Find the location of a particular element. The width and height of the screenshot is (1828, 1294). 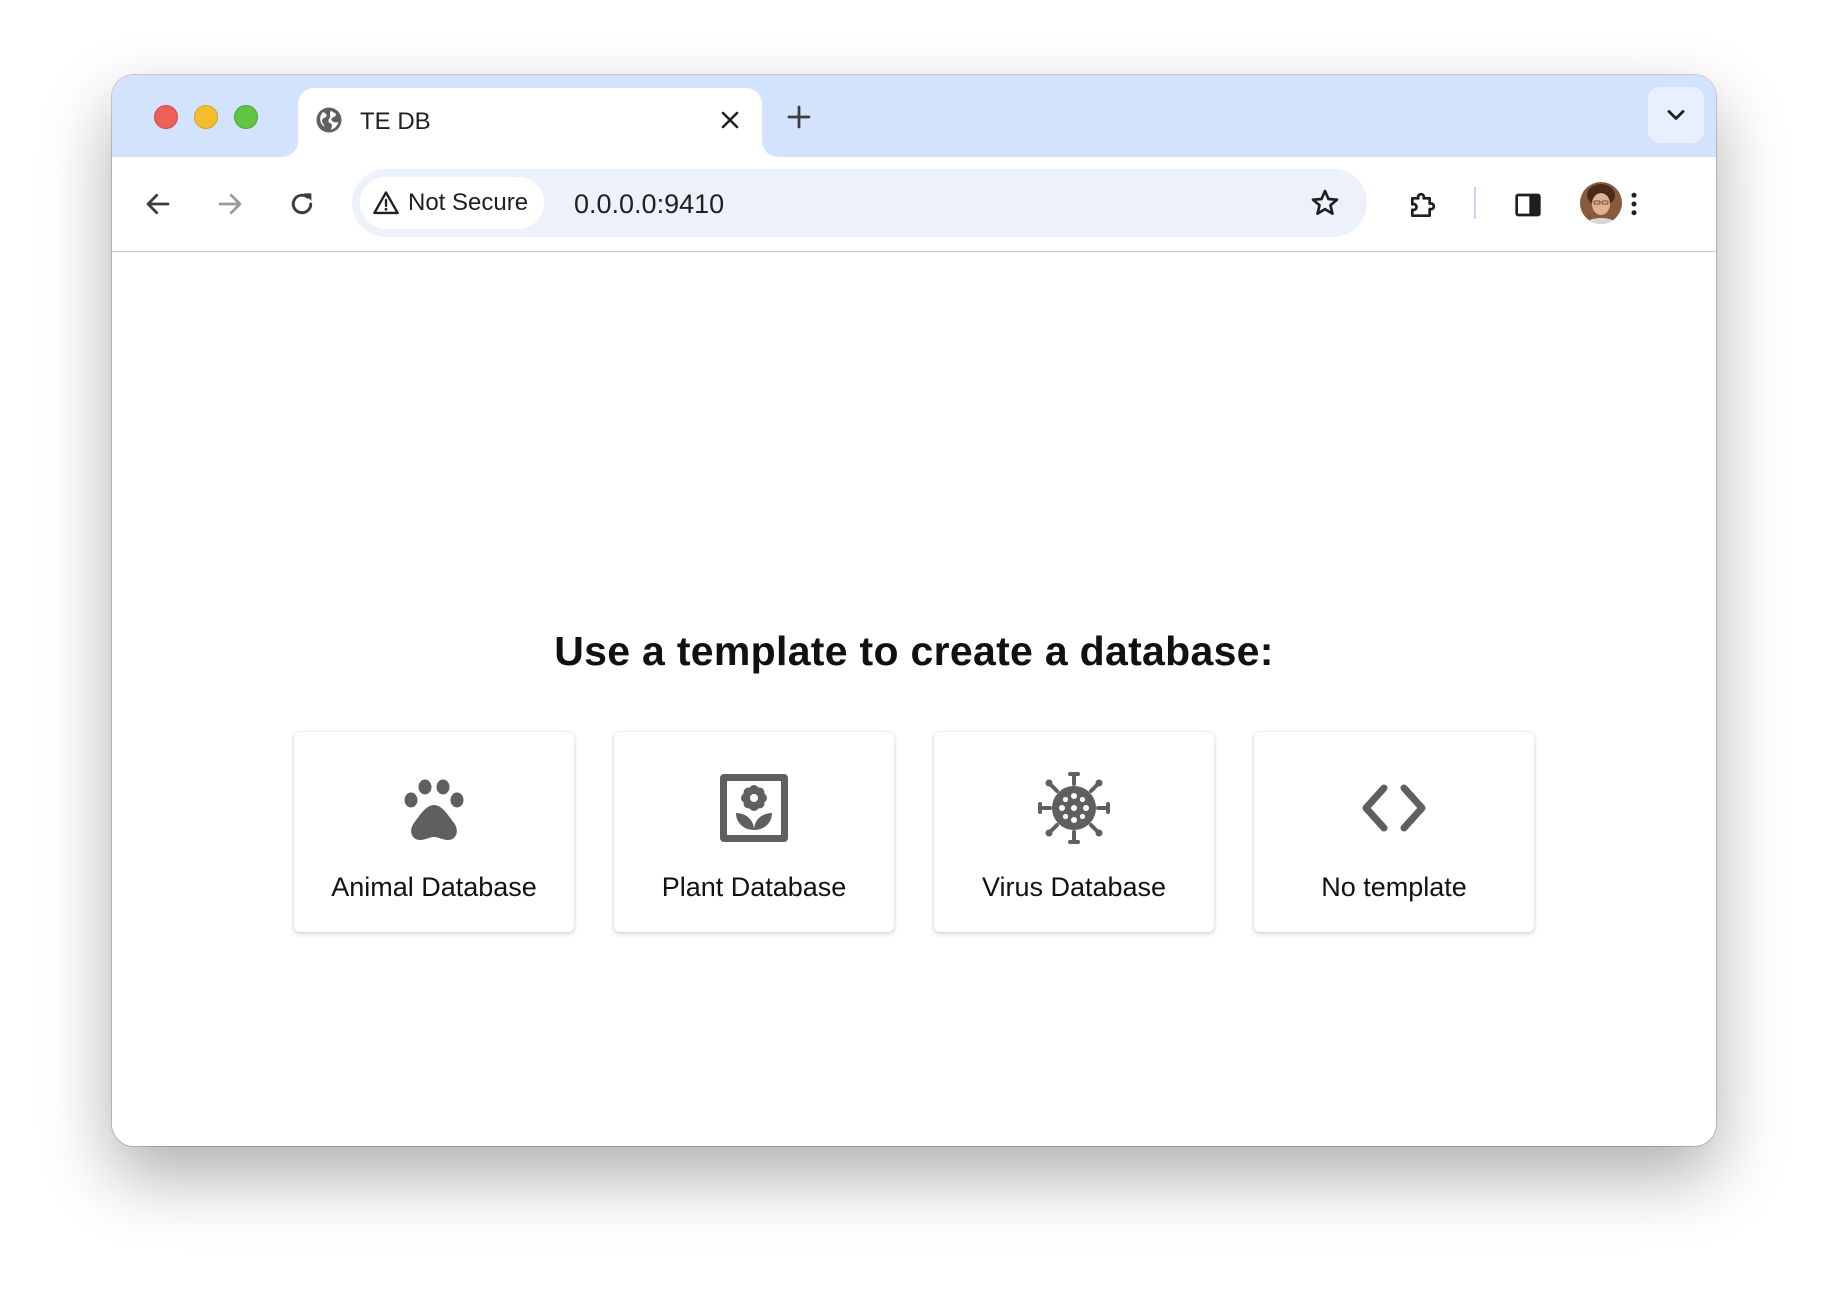

code-icon is located at coordinates (1394, 808).